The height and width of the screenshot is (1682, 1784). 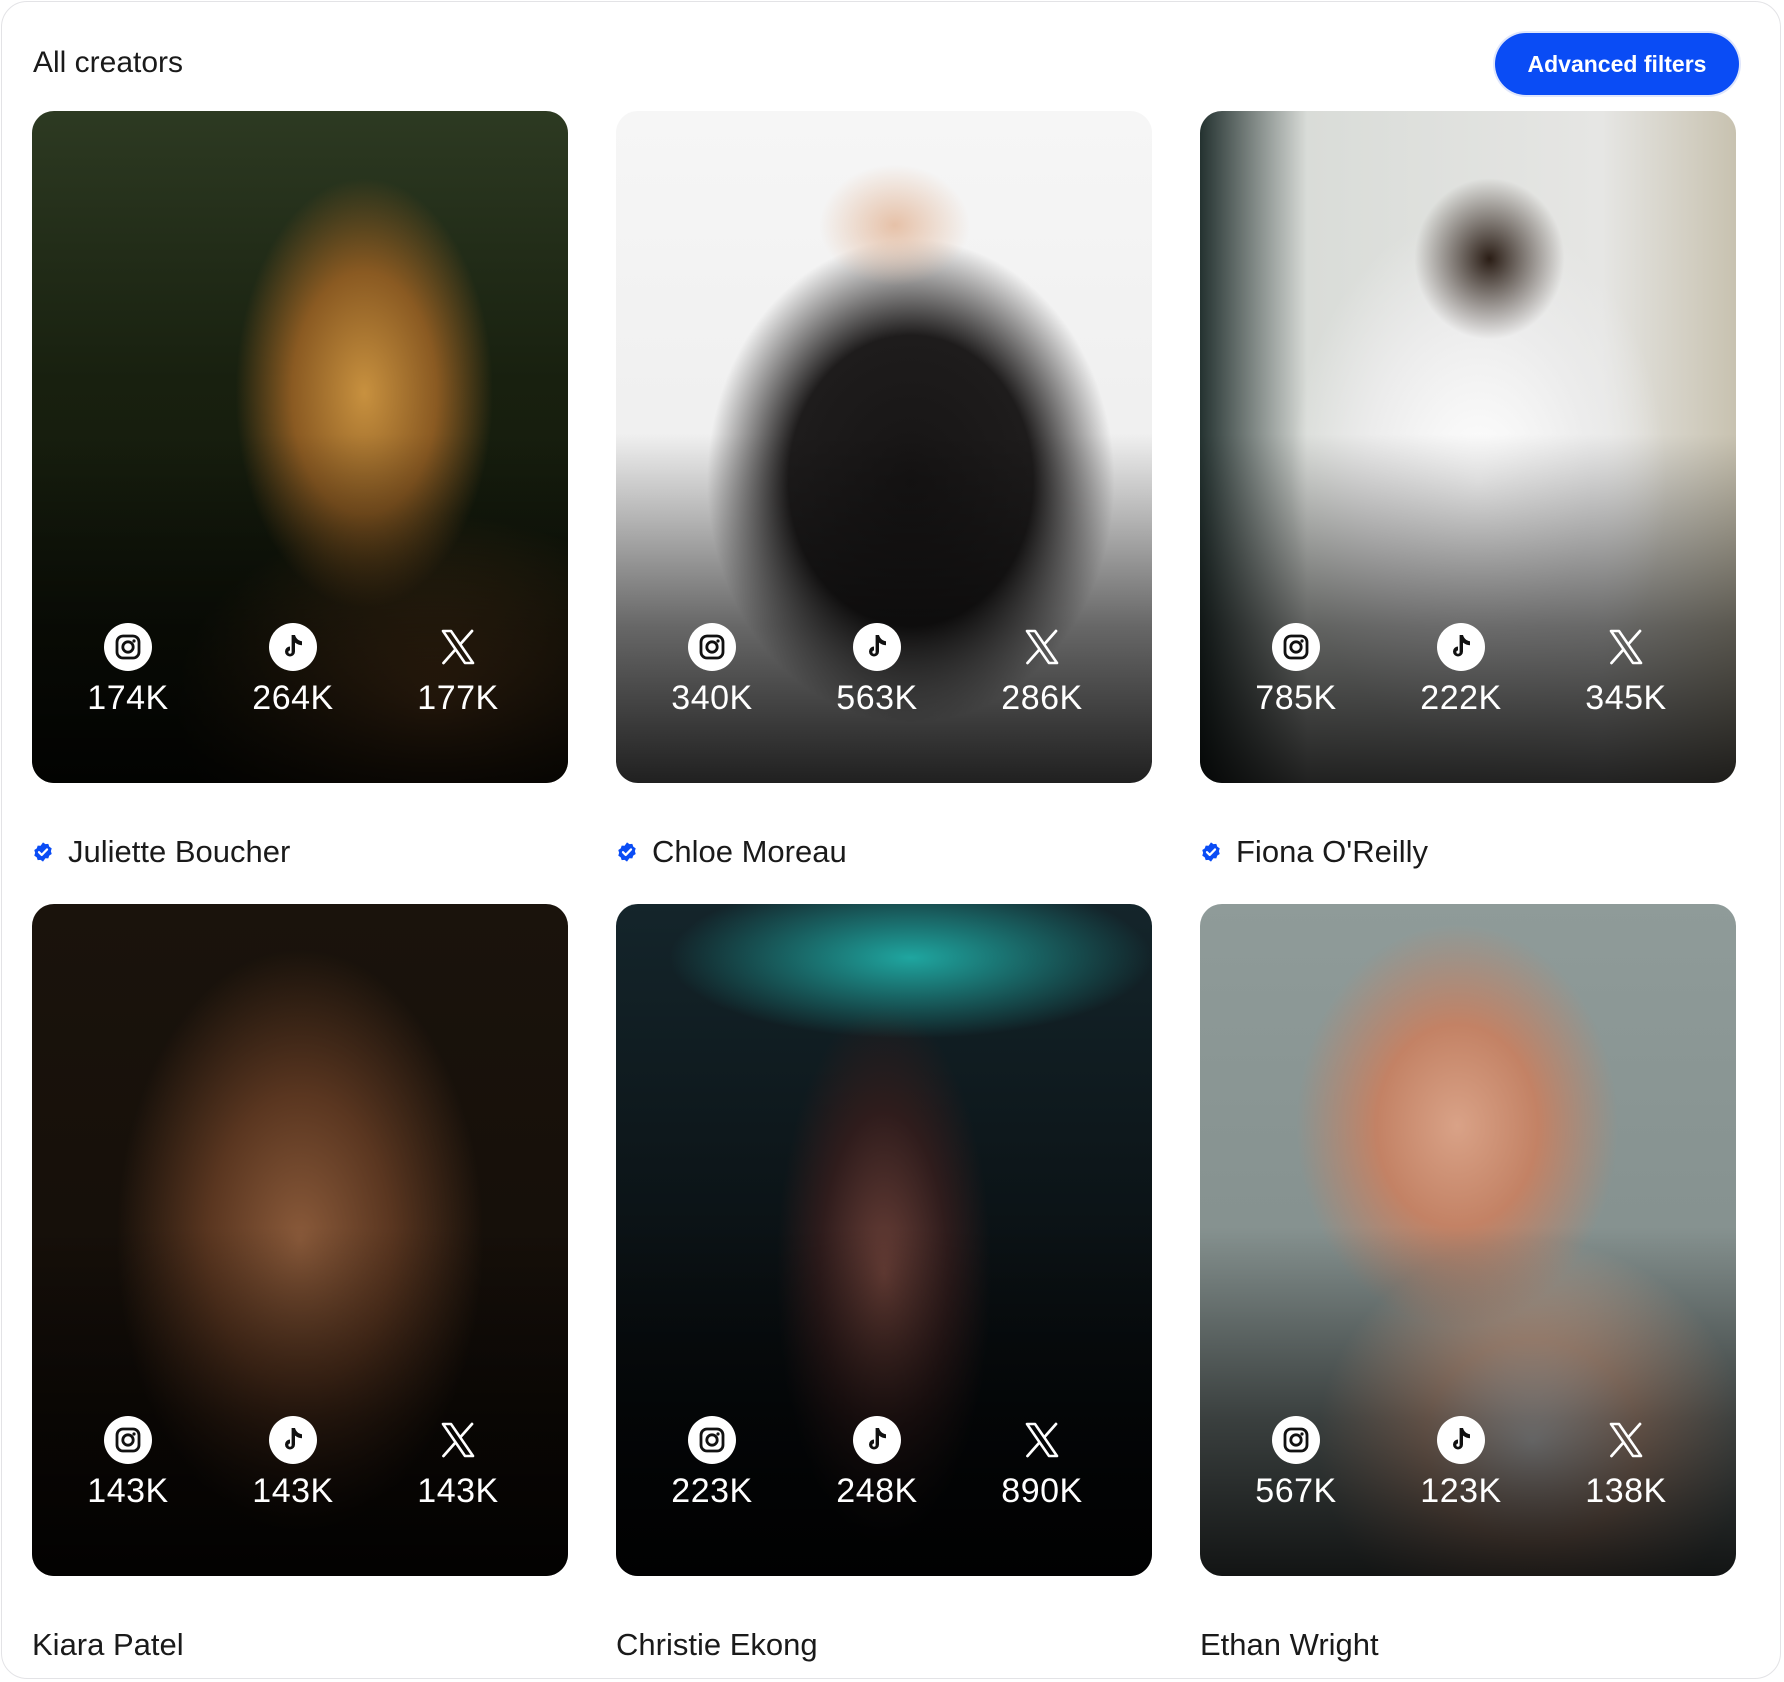 I want to click on instagram-stat: 223K, so click(x=712, y=1463).